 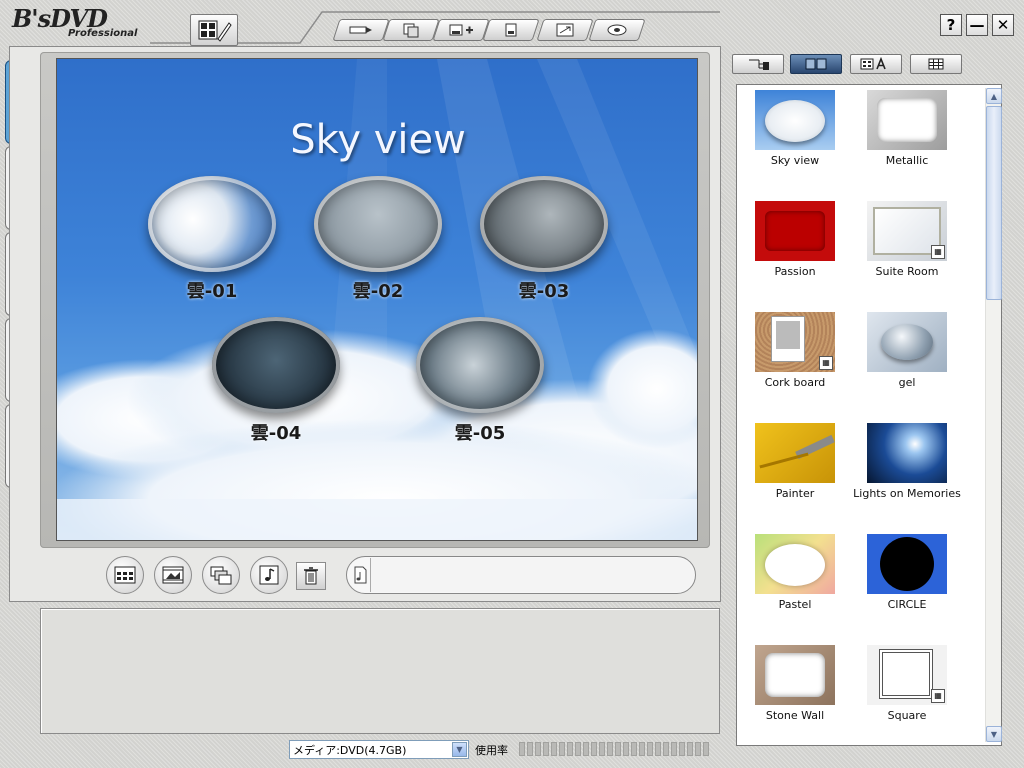 What do you see at coordinates (617, 30) in the screenshot?
I see `disc-button` at bounding box center [617, 30].